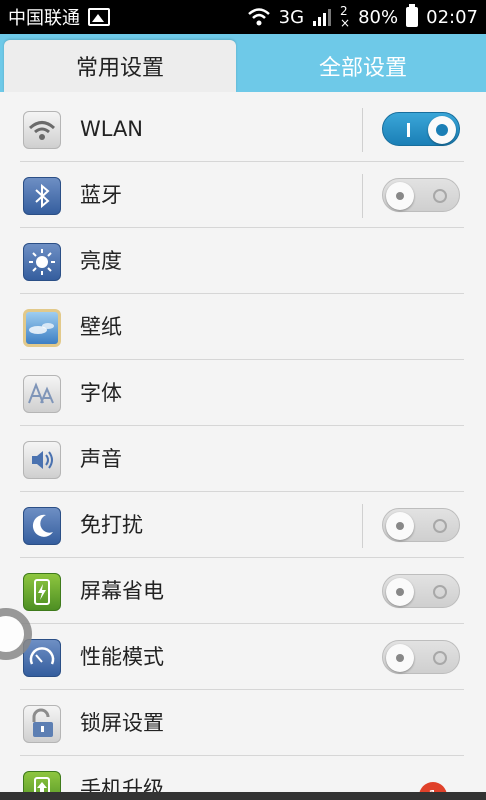  Describe the element at coordinates (243, 723) in the screenshot. I see `setting-row-lock-screen: 锁屏设置` at that location.